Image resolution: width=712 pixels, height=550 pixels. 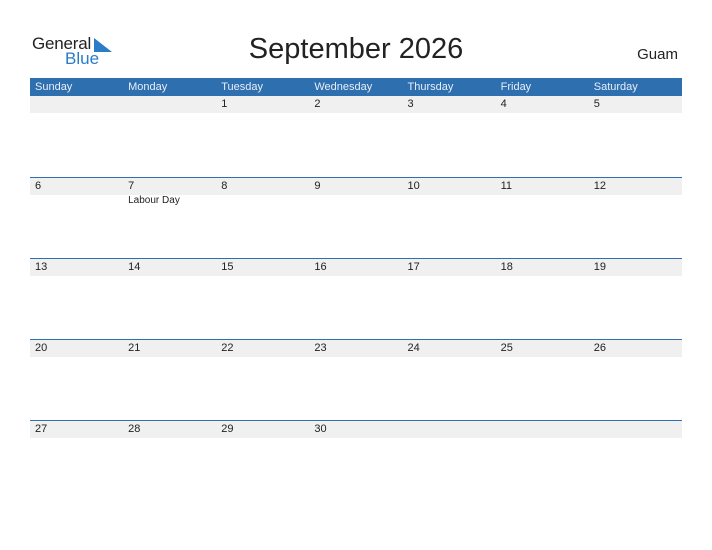 What do you see at coordinates (224, 104) in the screenshot?
I see `day-number: 1` at bounding box center [224, 104].